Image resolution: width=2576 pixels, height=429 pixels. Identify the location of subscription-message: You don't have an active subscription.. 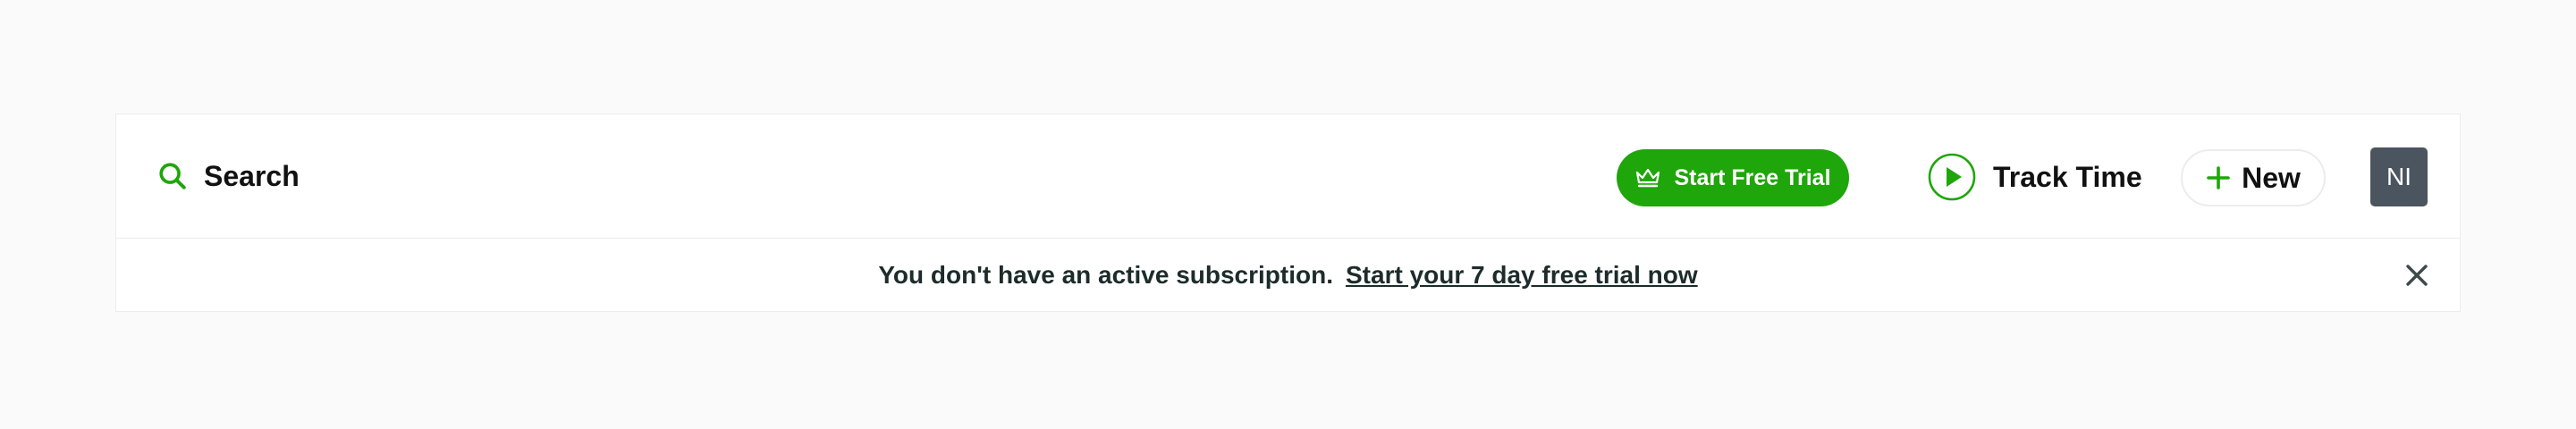
(1105, 275).